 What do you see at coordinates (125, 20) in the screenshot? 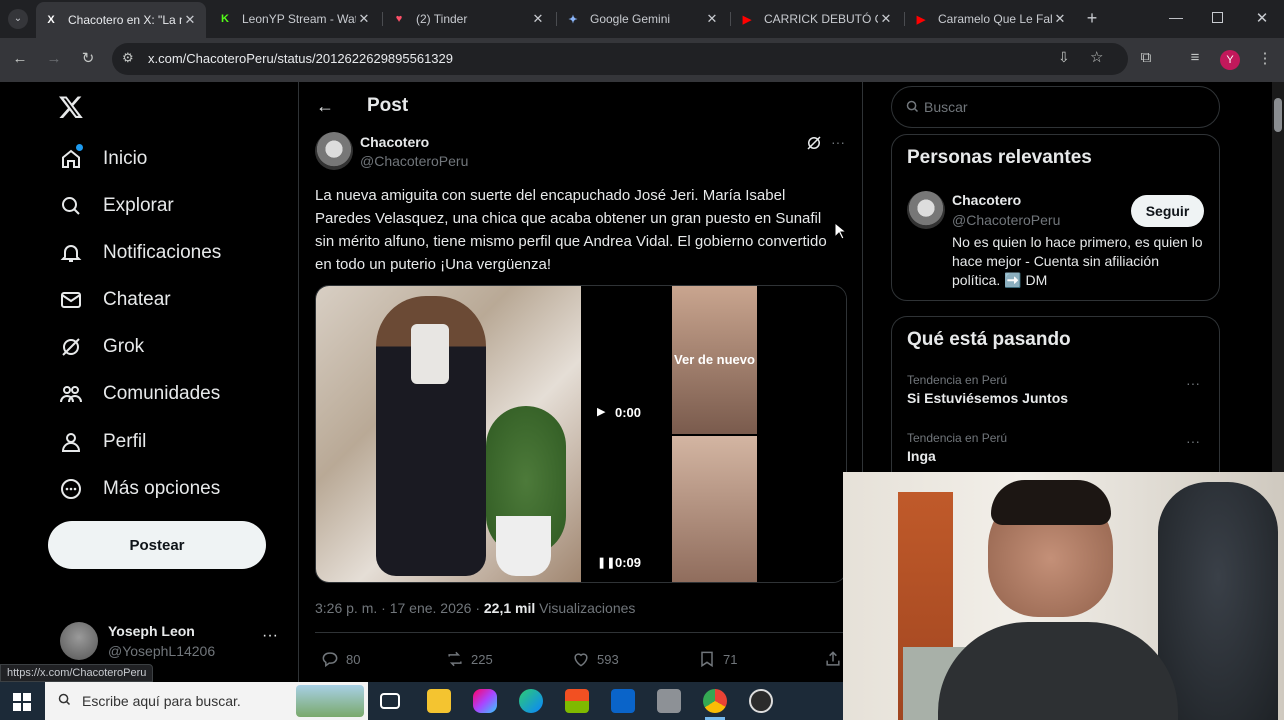
I see `tab-title: Chacotero en X: "La n` at bounding box center [125, 20].